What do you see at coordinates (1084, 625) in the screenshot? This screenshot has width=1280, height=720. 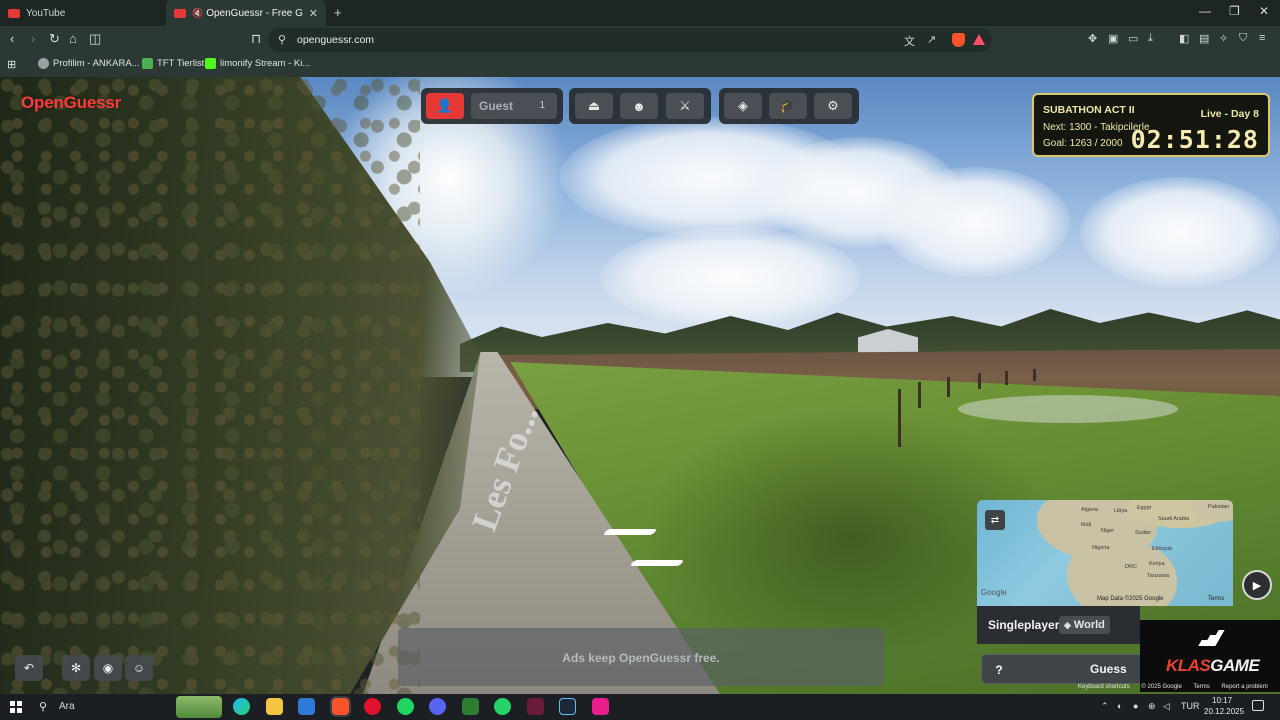 I see `map-chip: ◈ World` at bounding box center [1084, 625].